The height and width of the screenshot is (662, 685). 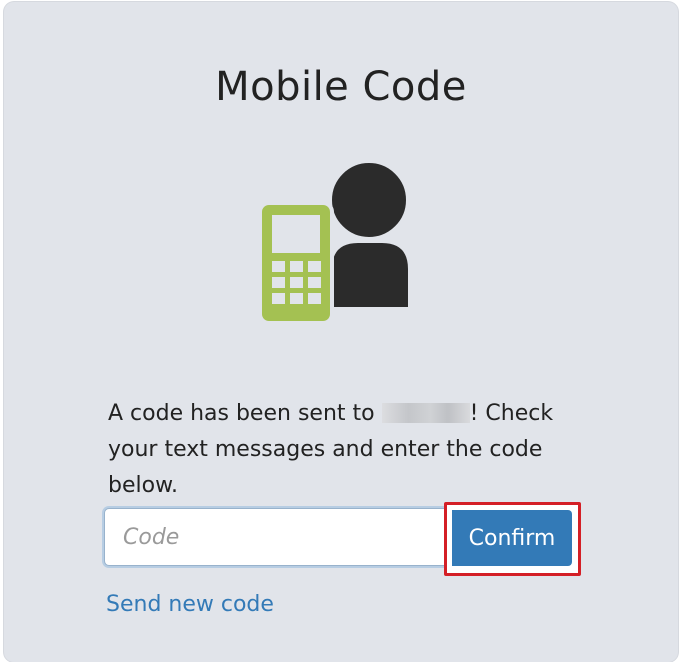 I want to click on code-input, so click(x=276, y=537).